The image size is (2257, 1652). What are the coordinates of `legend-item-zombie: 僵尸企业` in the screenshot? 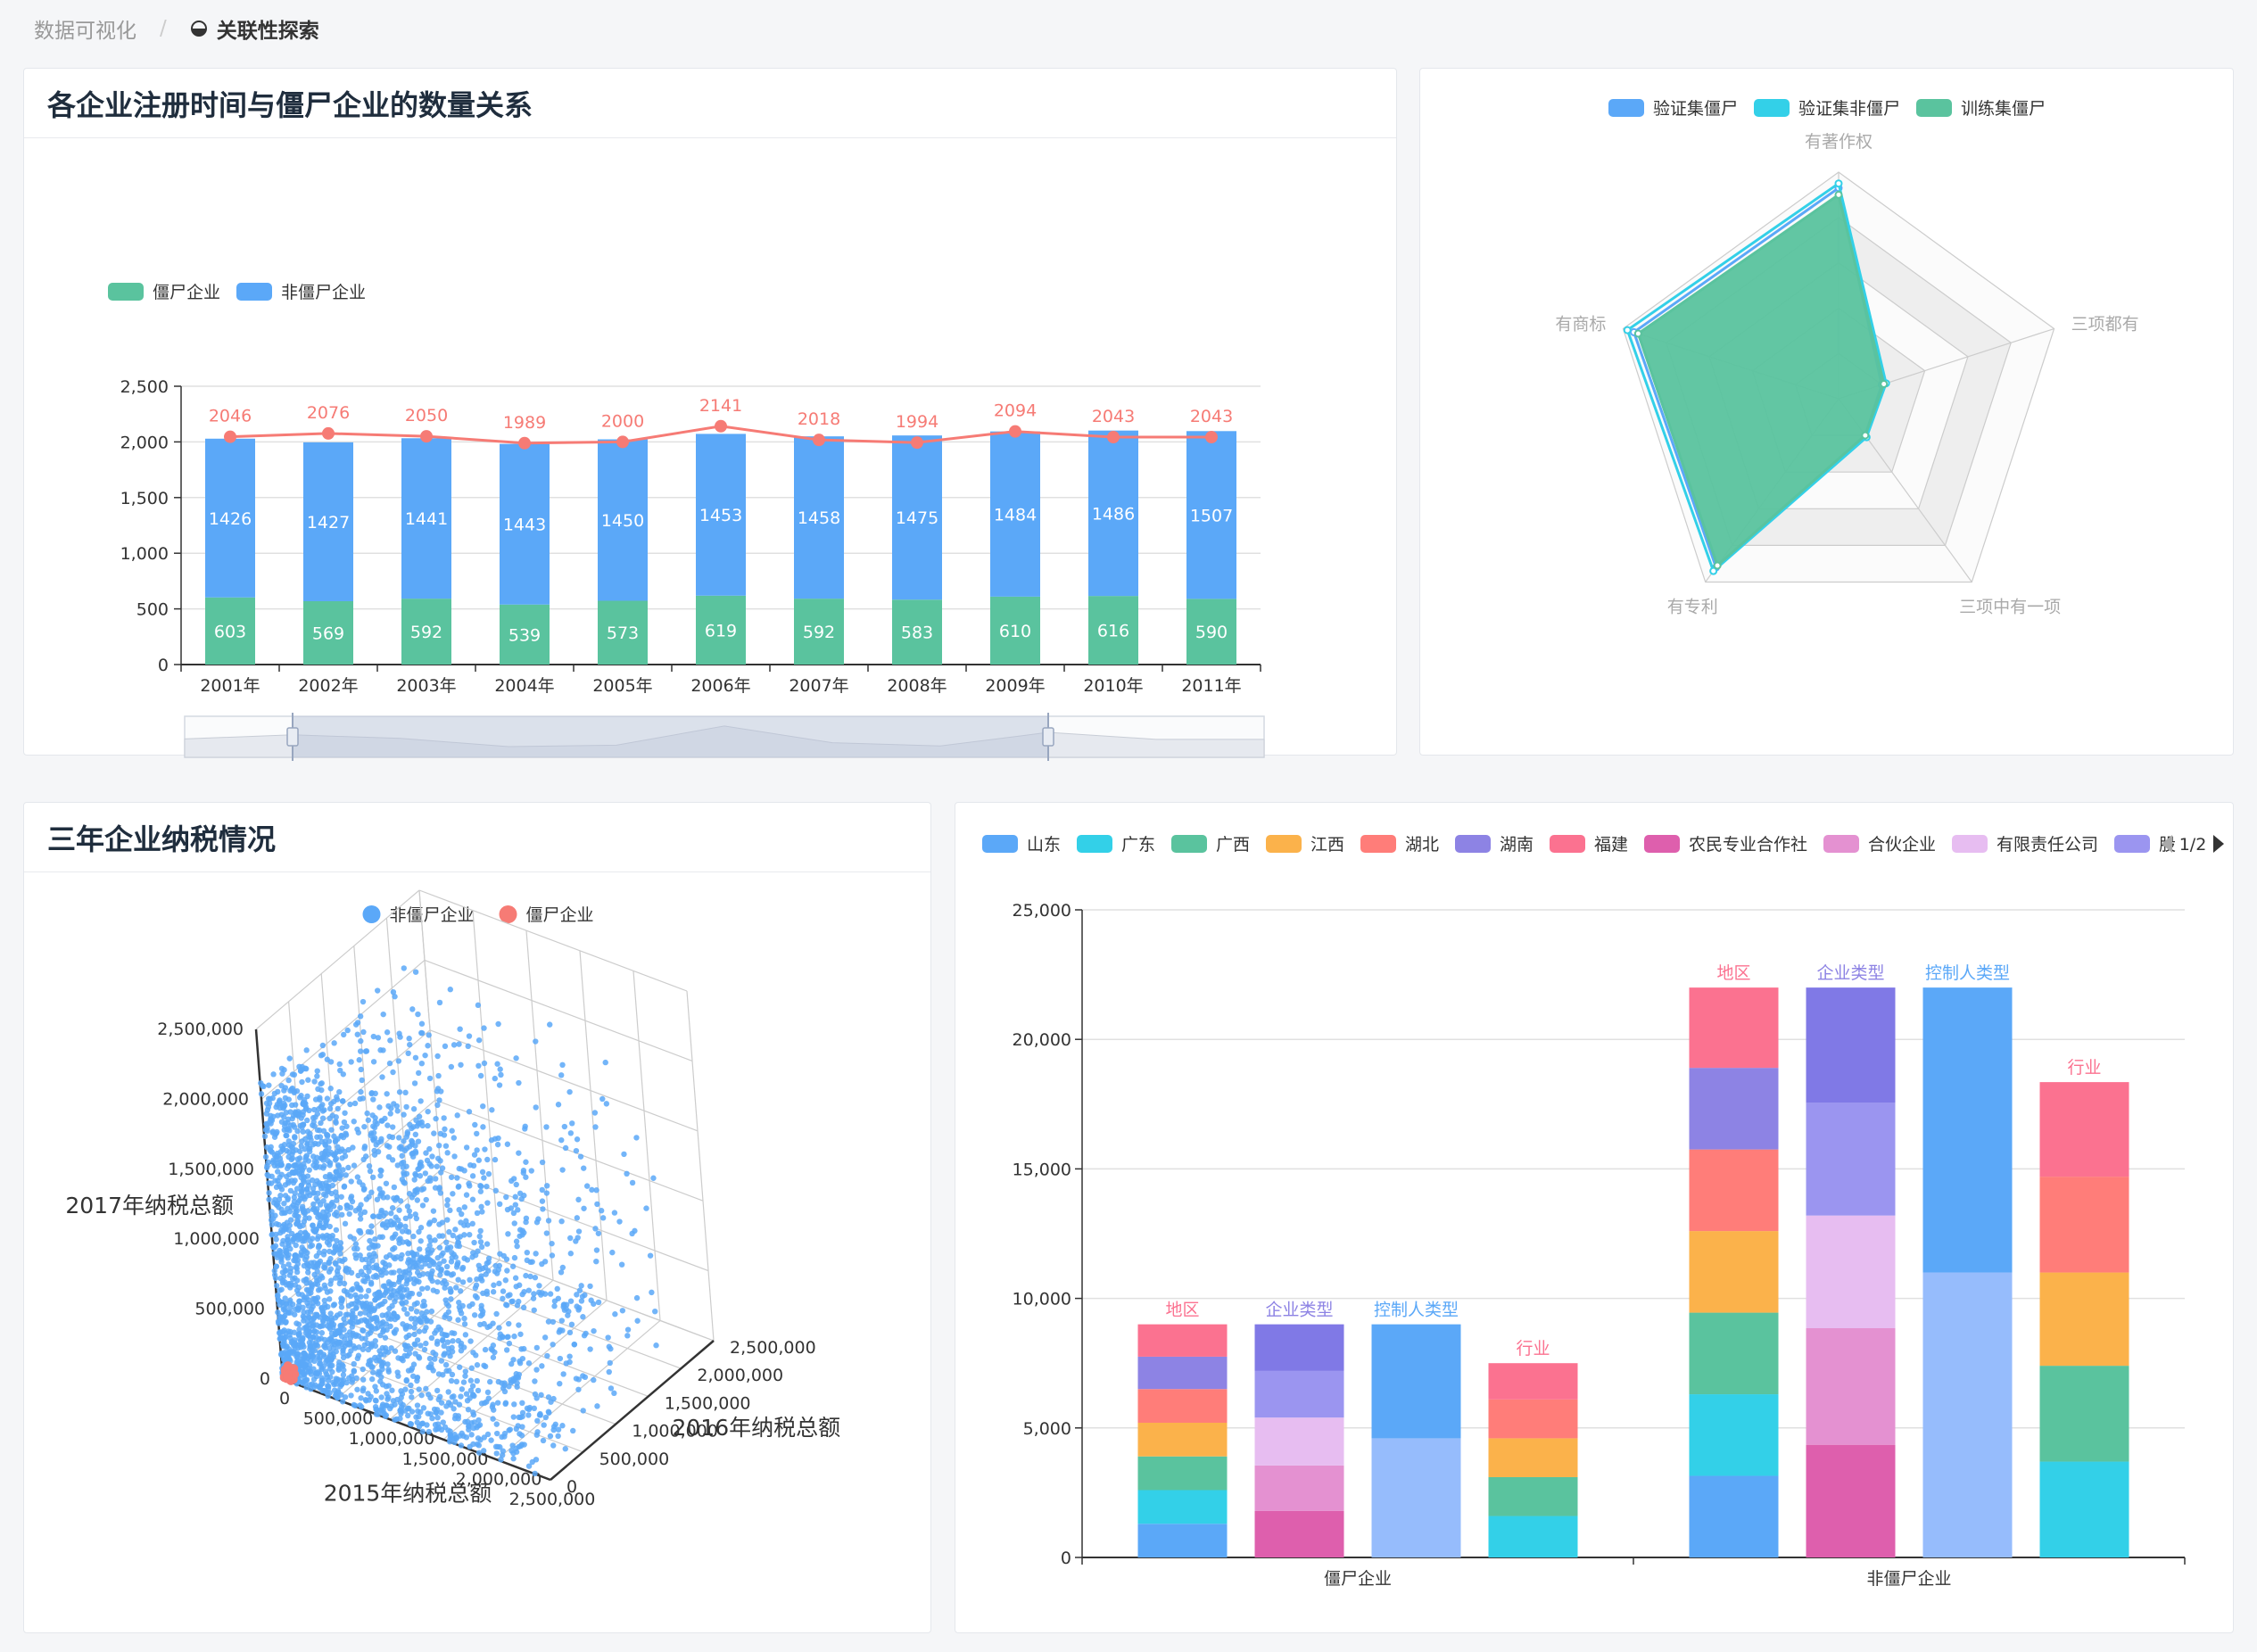 It's located at (164, 292).